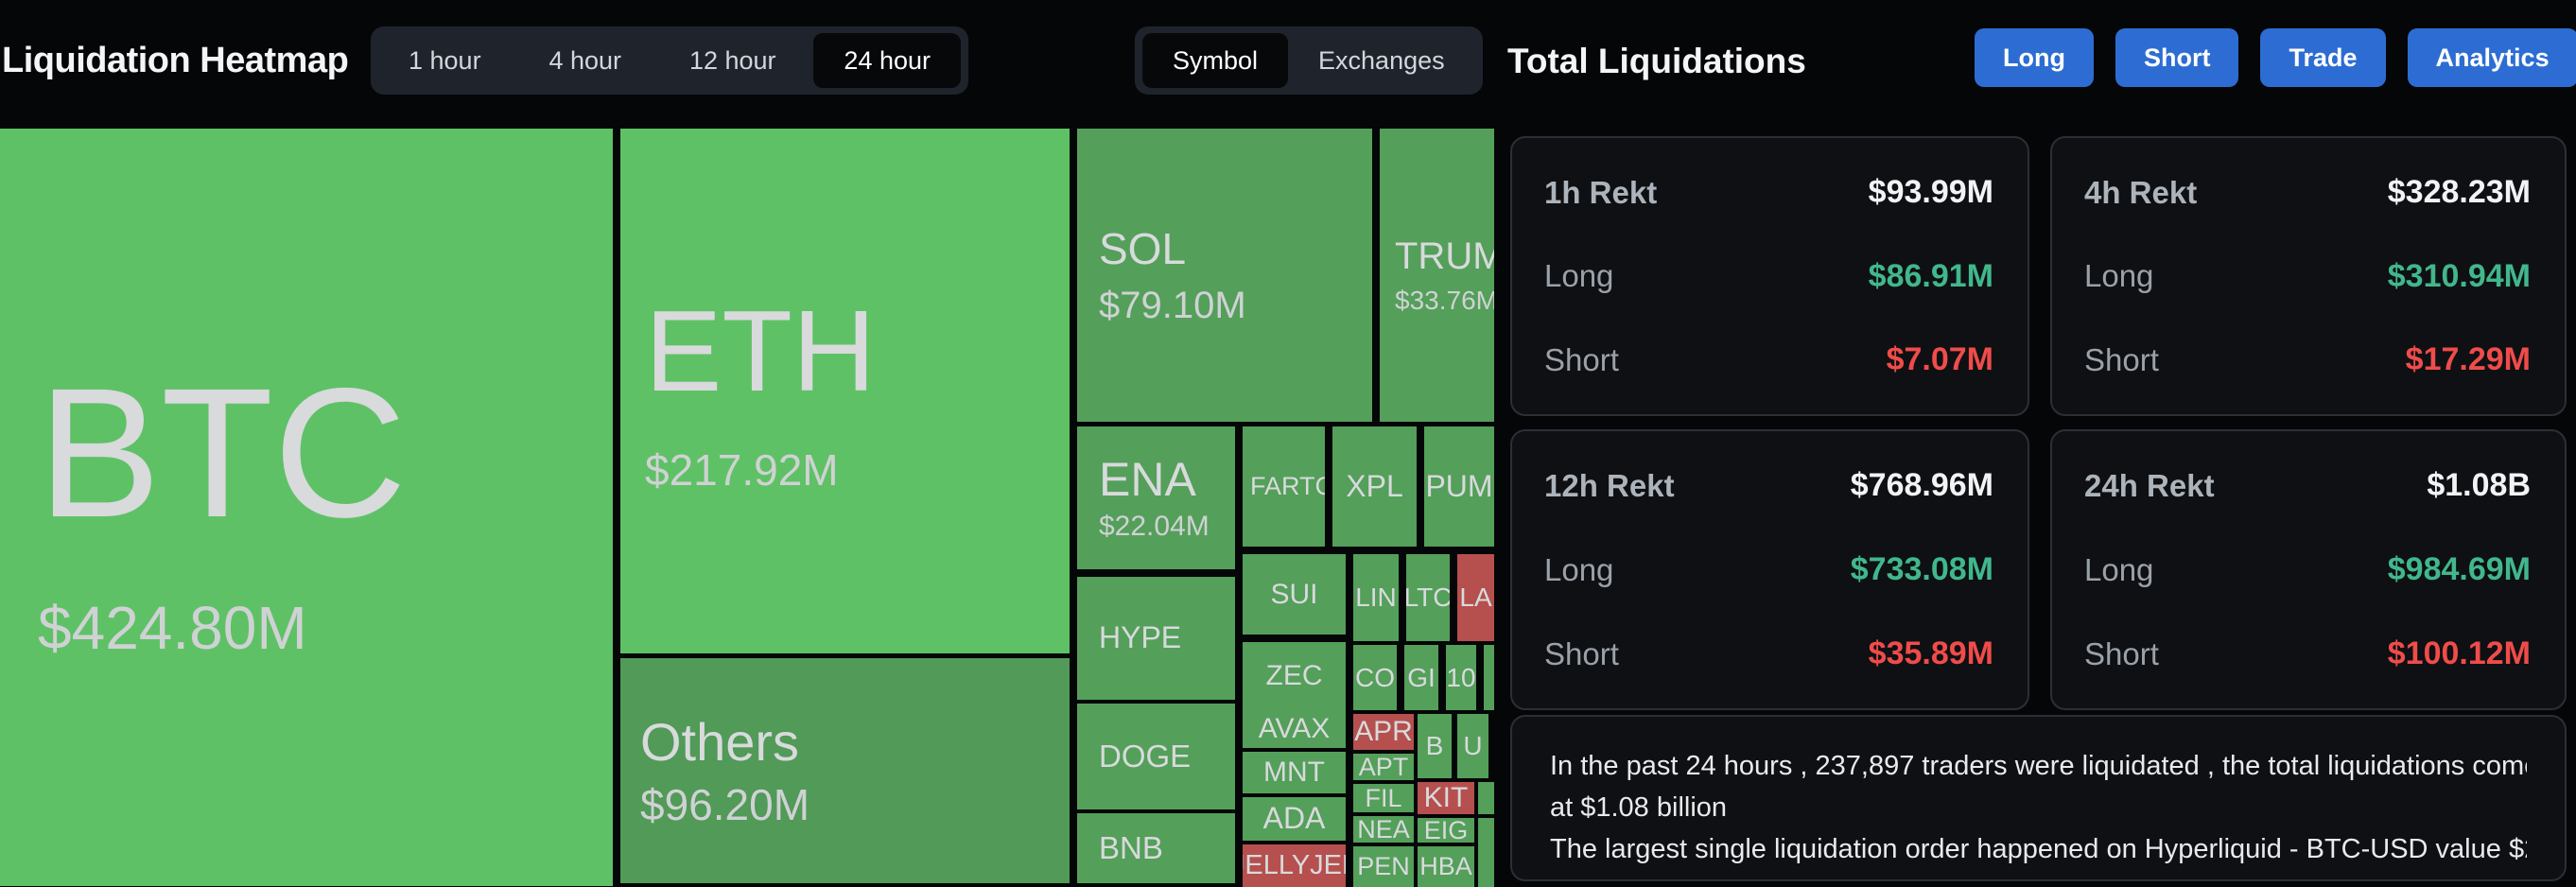 The height and width of the screenshot is (887, 2576). Describe the element at coordinates (1131, 847) in the screenshot. I see `cell-symbol: BNB` at that location.